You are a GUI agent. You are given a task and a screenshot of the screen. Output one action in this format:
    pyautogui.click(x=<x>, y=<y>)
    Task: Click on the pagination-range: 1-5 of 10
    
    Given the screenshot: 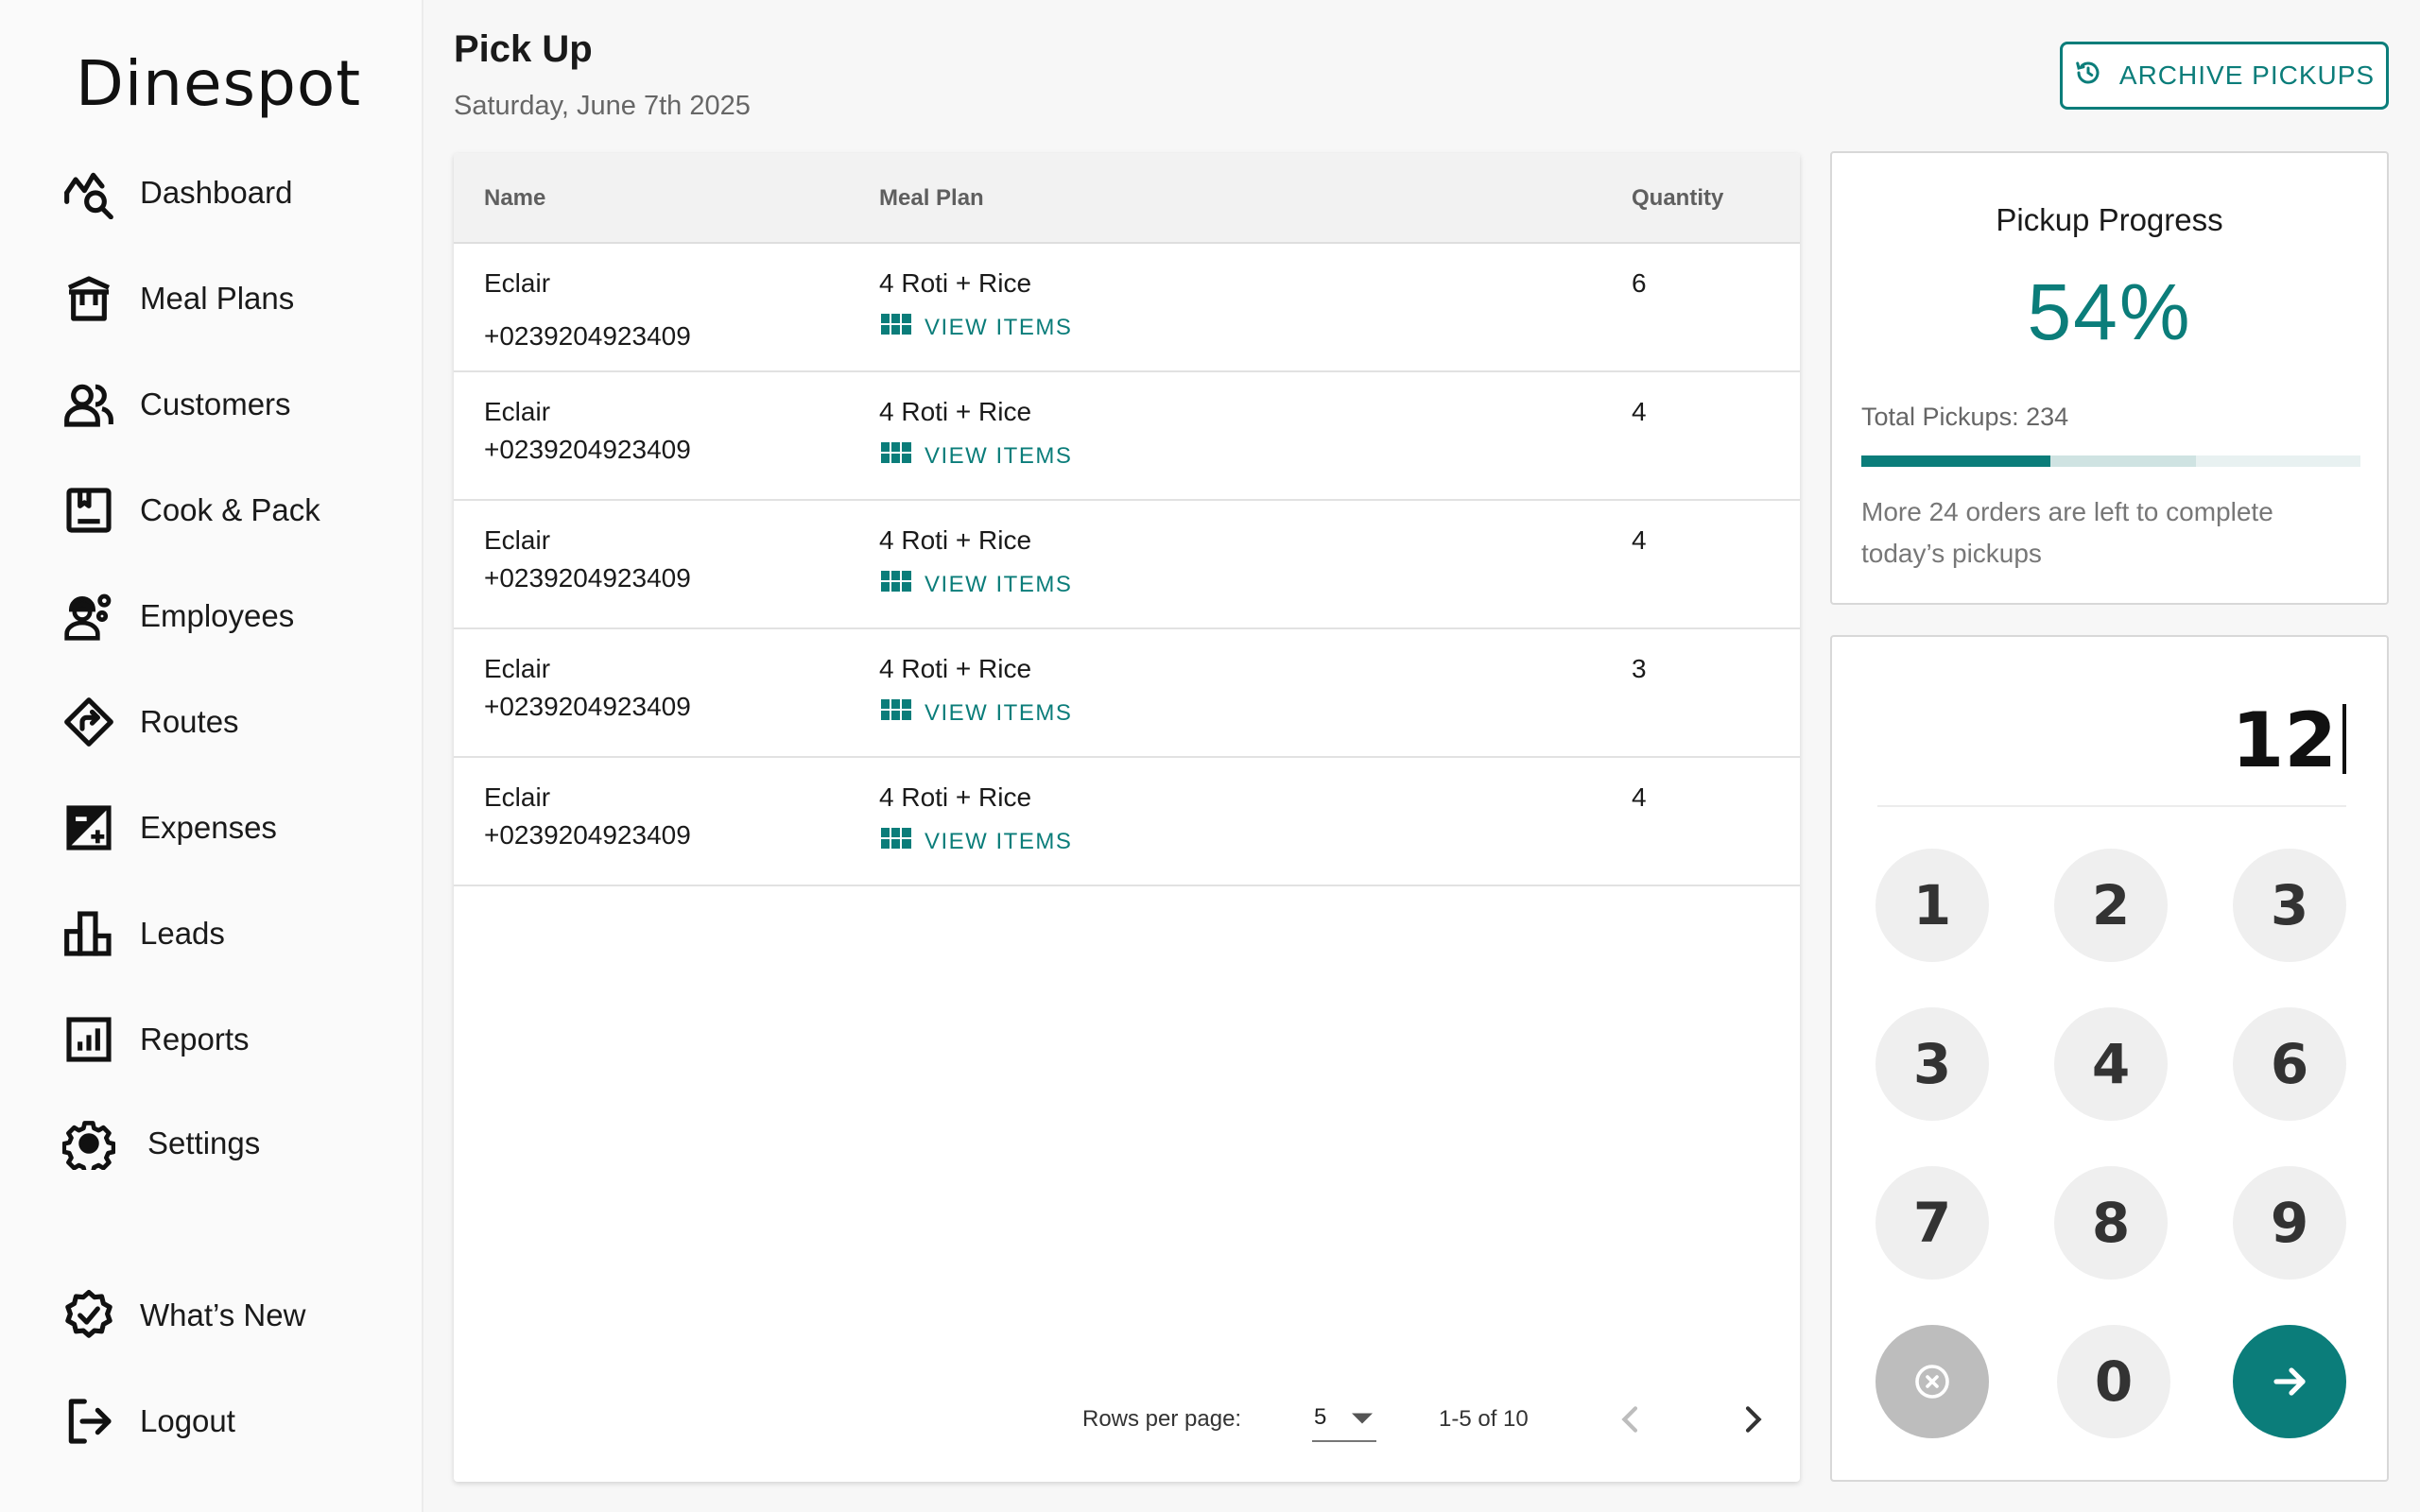 What is the action you would take?
    pyautogui.click(x=1484, y=1419)
    